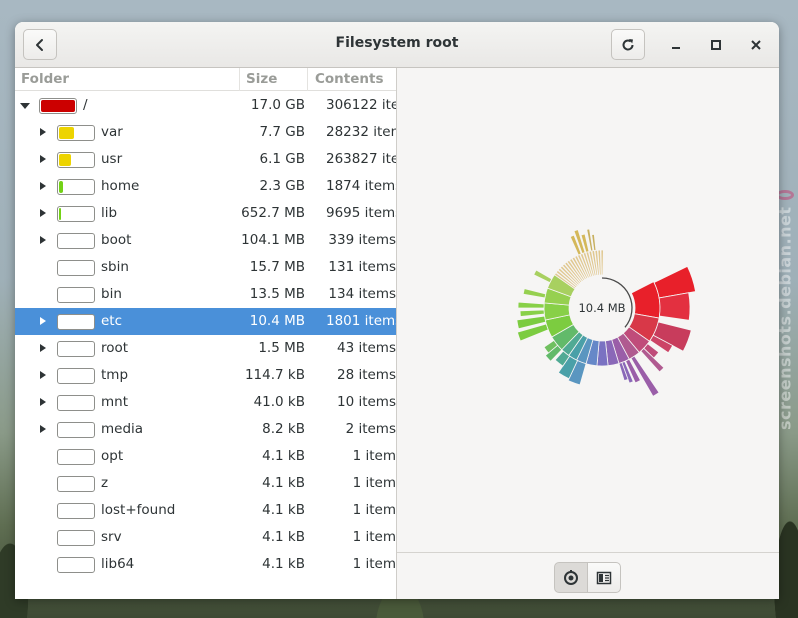  I want to click on folder-name: var, so click(112, 132).